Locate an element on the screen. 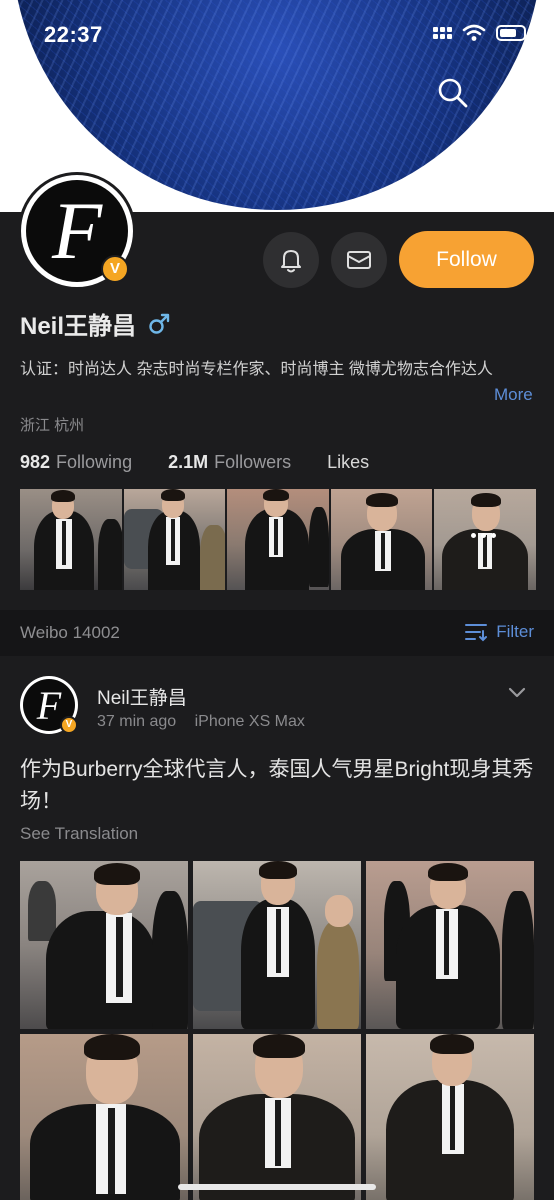 The height and width of the screenshot is (1200, 554). home-indicator is located at coordinates (277, 1187).